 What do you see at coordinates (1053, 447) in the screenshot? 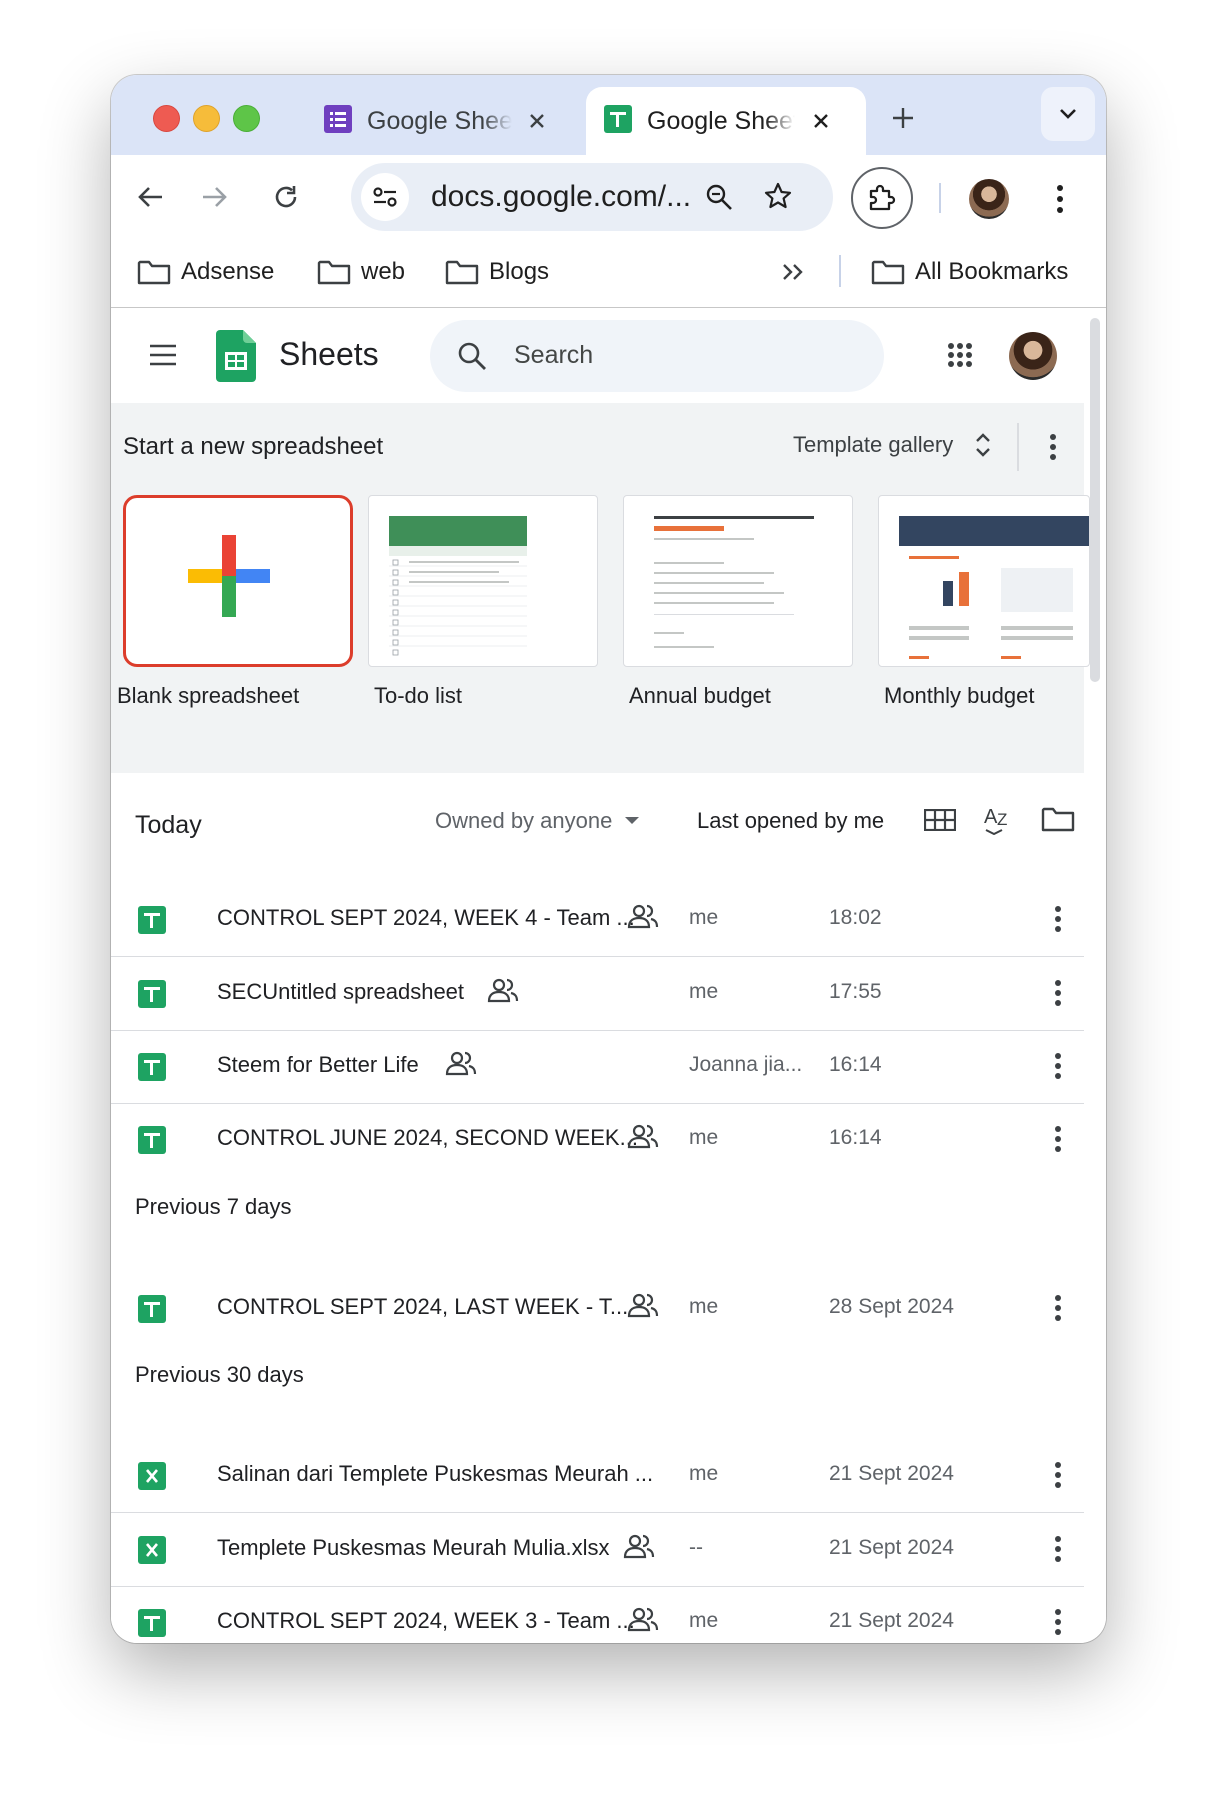
I see `templates-more-icon` at bounding box center [1053, 447].